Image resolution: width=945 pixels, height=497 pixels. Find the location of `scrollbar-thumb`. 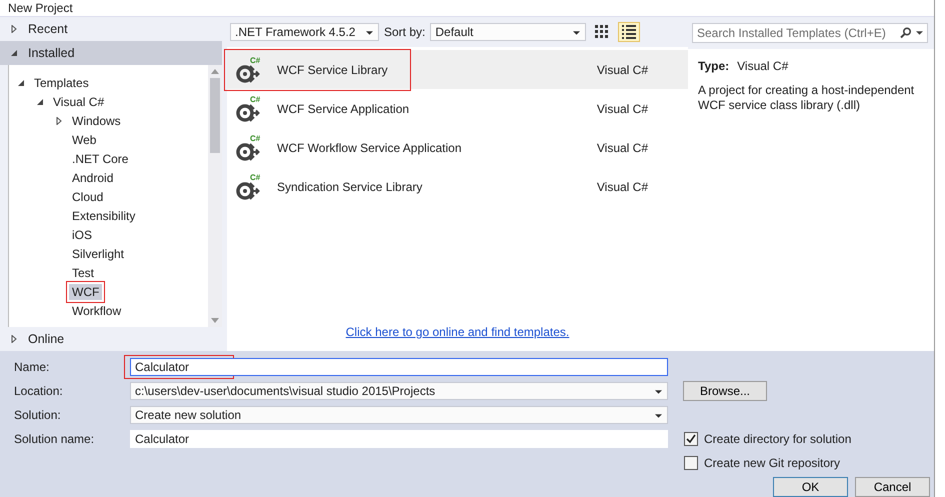

scrollbar-thumb is located at coordinates (215, 115).